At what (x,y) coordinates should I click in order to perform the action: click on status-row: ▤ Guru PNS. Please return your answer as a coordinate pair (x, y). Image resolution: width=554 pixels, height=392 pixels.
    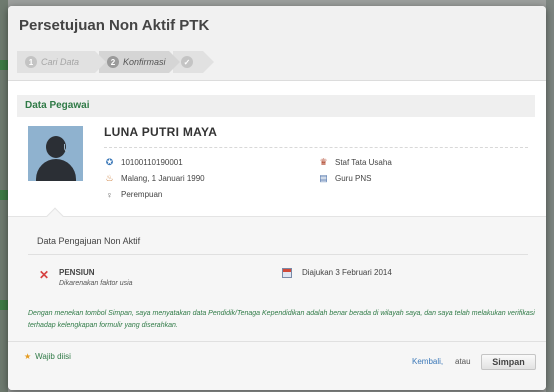
    Looking at the image, I should click on (344, 178).